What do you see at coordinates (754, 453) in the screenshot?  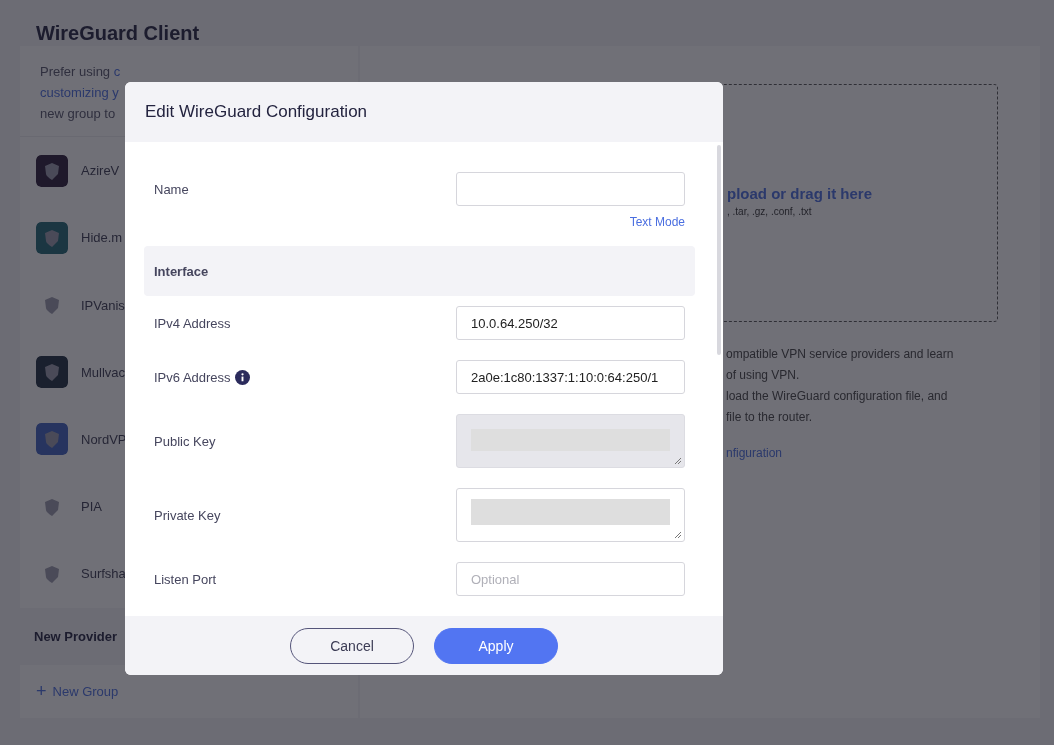 I see `configuration-link: nfiguration` at bounding box center [754, 453].